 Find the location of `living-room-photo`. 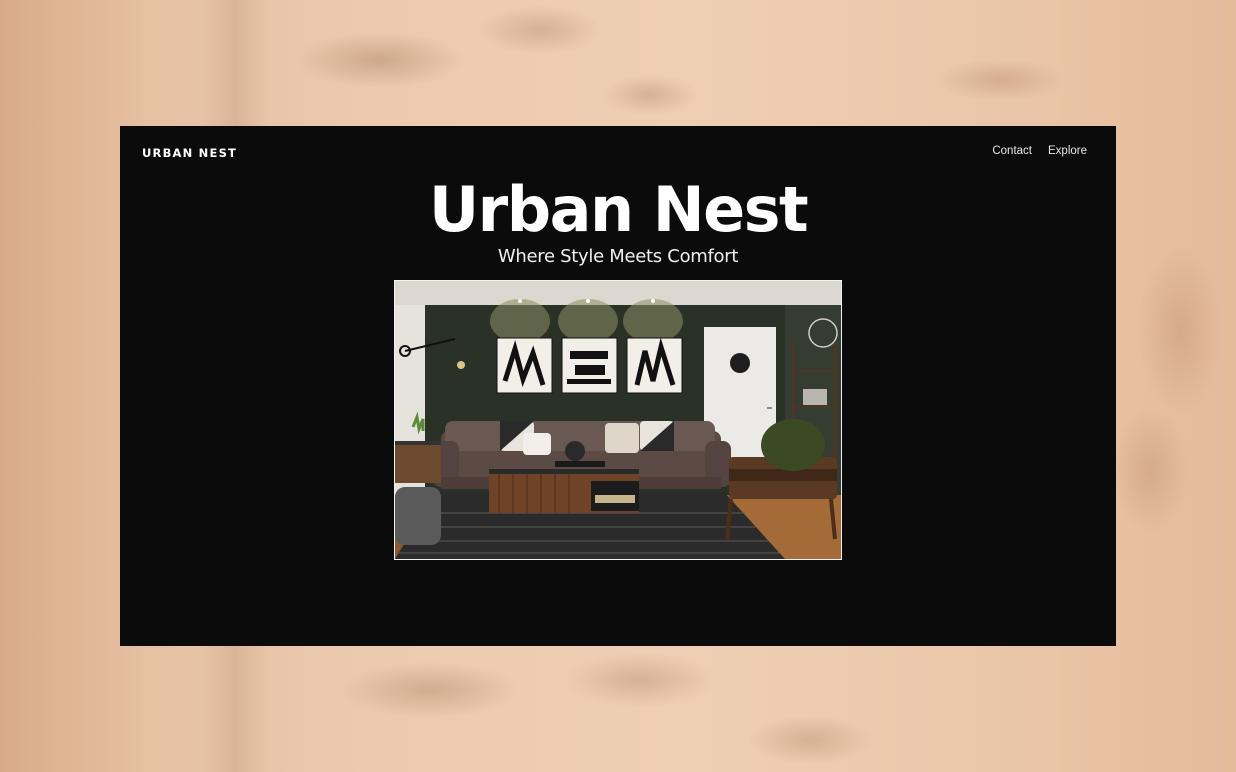

living-room-photo is located at coordinates (618, 420).